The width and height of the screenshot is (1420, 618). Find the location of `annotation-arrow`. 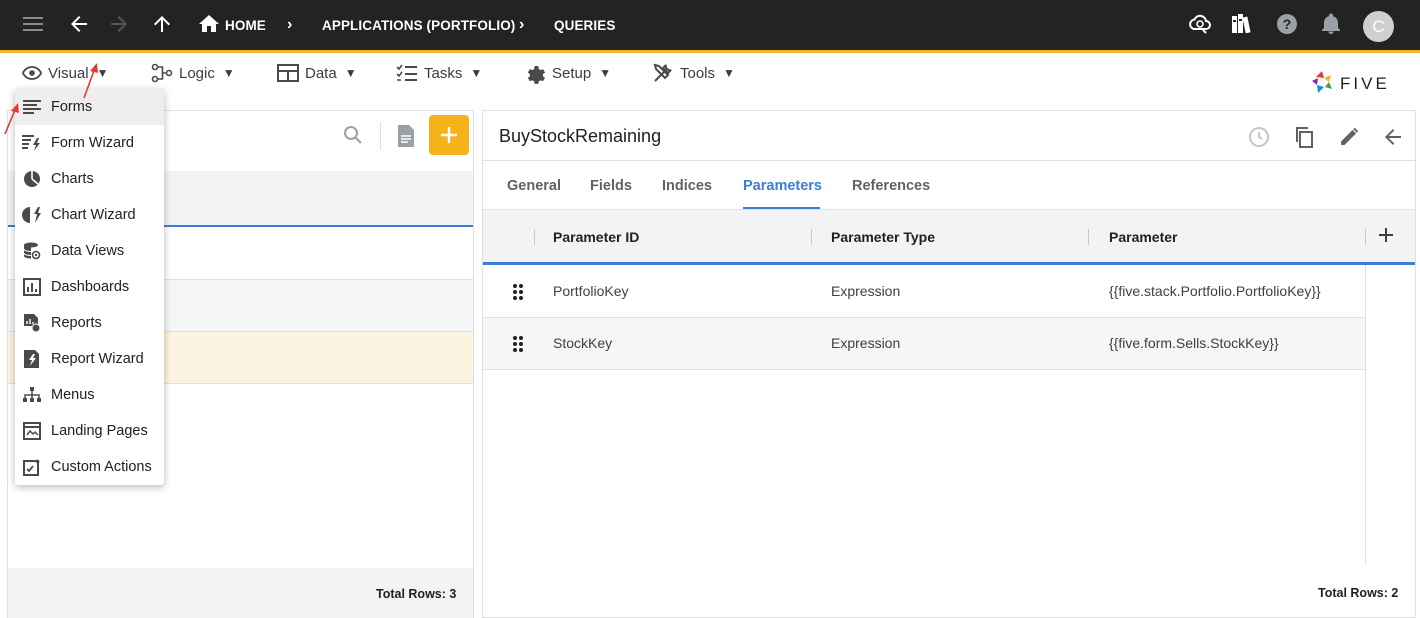

annotation-arrow is located at coordinates (11, 119).